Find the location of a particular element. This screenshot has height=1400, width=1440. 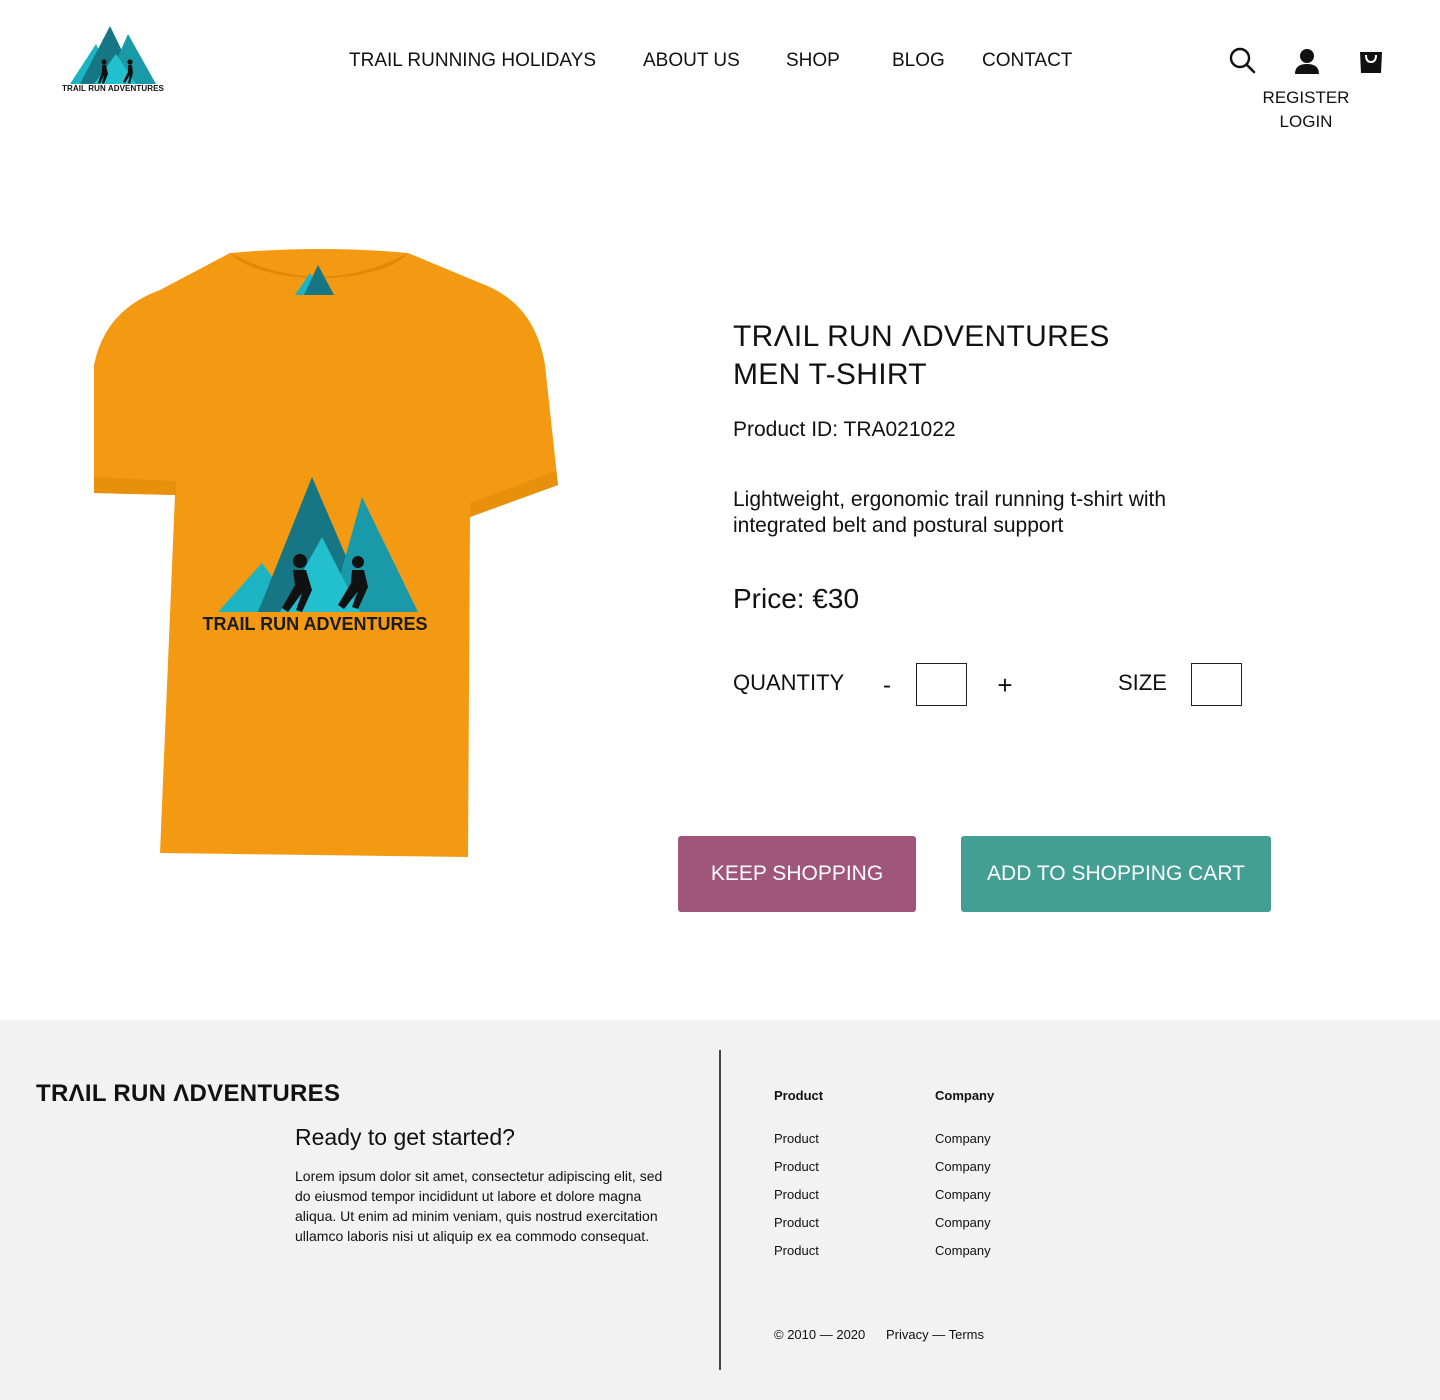

search-icon is located at coordinates (1243, 61).